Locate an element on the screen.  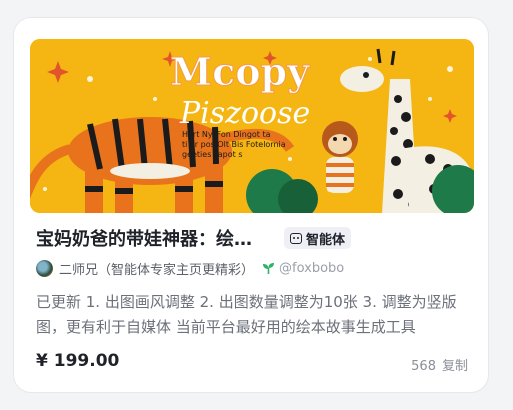
author-name: 二师兄（智能体专家主页更精彩） is located at coordinates (156, 268).